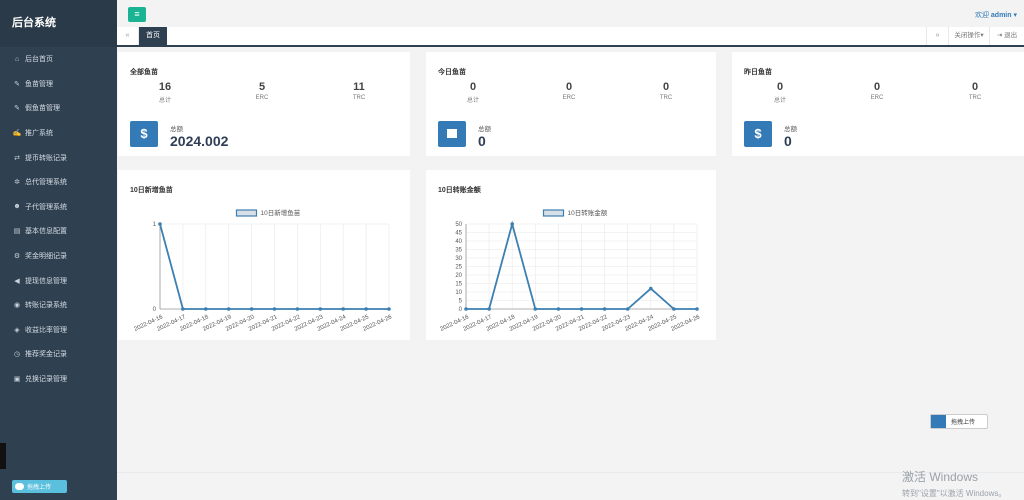  Describe the element at coordinates (968, 36) in the screenshot. I see `close-operations-dropdown: 关闭操作▾` at that location.